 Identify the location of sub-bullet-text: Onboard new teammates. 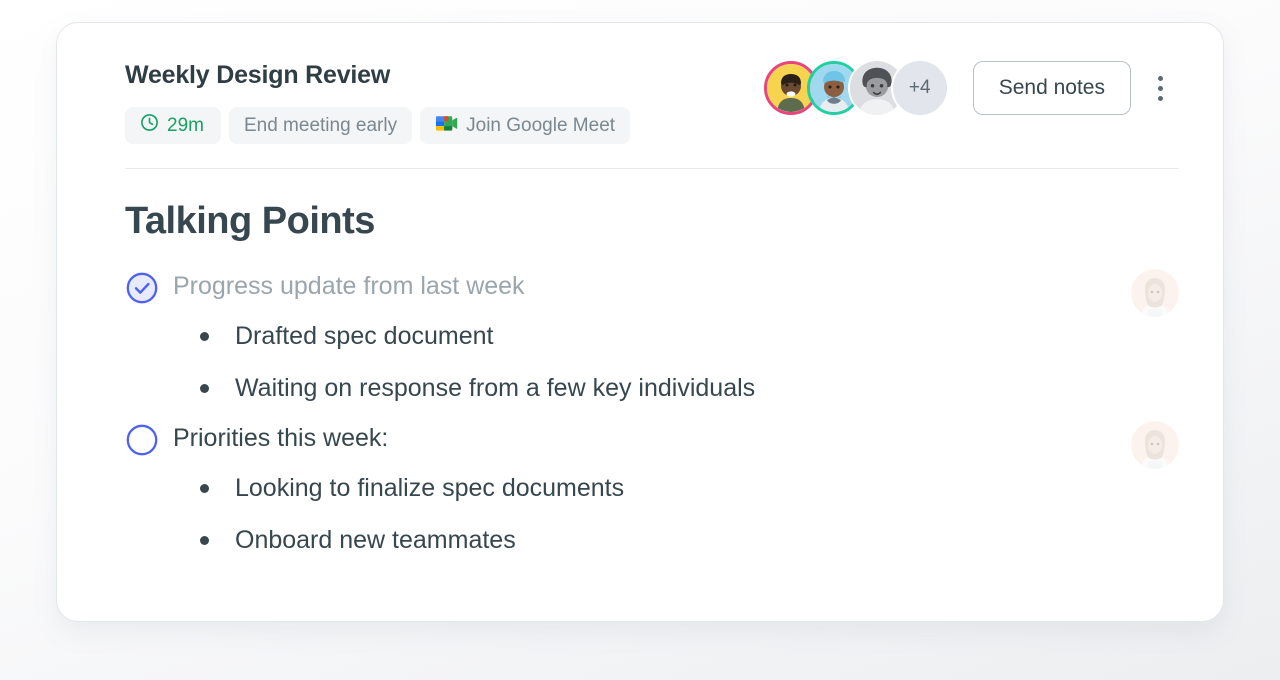
(375, 540).